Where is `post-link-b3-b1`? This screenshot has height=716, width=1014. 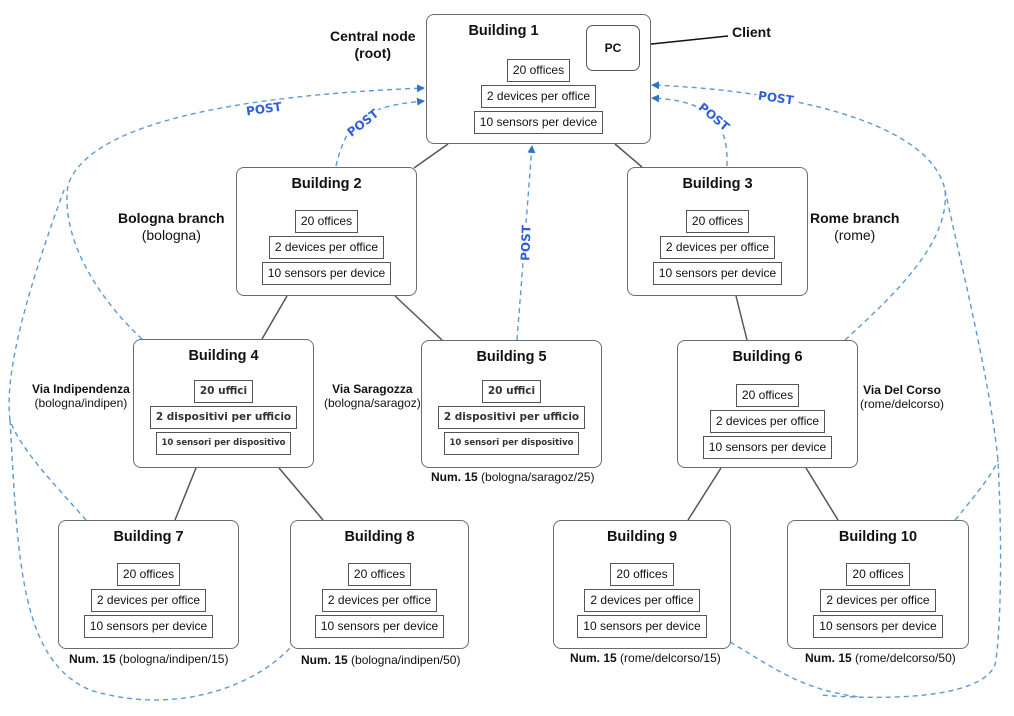 post-link-b3-b1 is located at coordinates (689, 130).